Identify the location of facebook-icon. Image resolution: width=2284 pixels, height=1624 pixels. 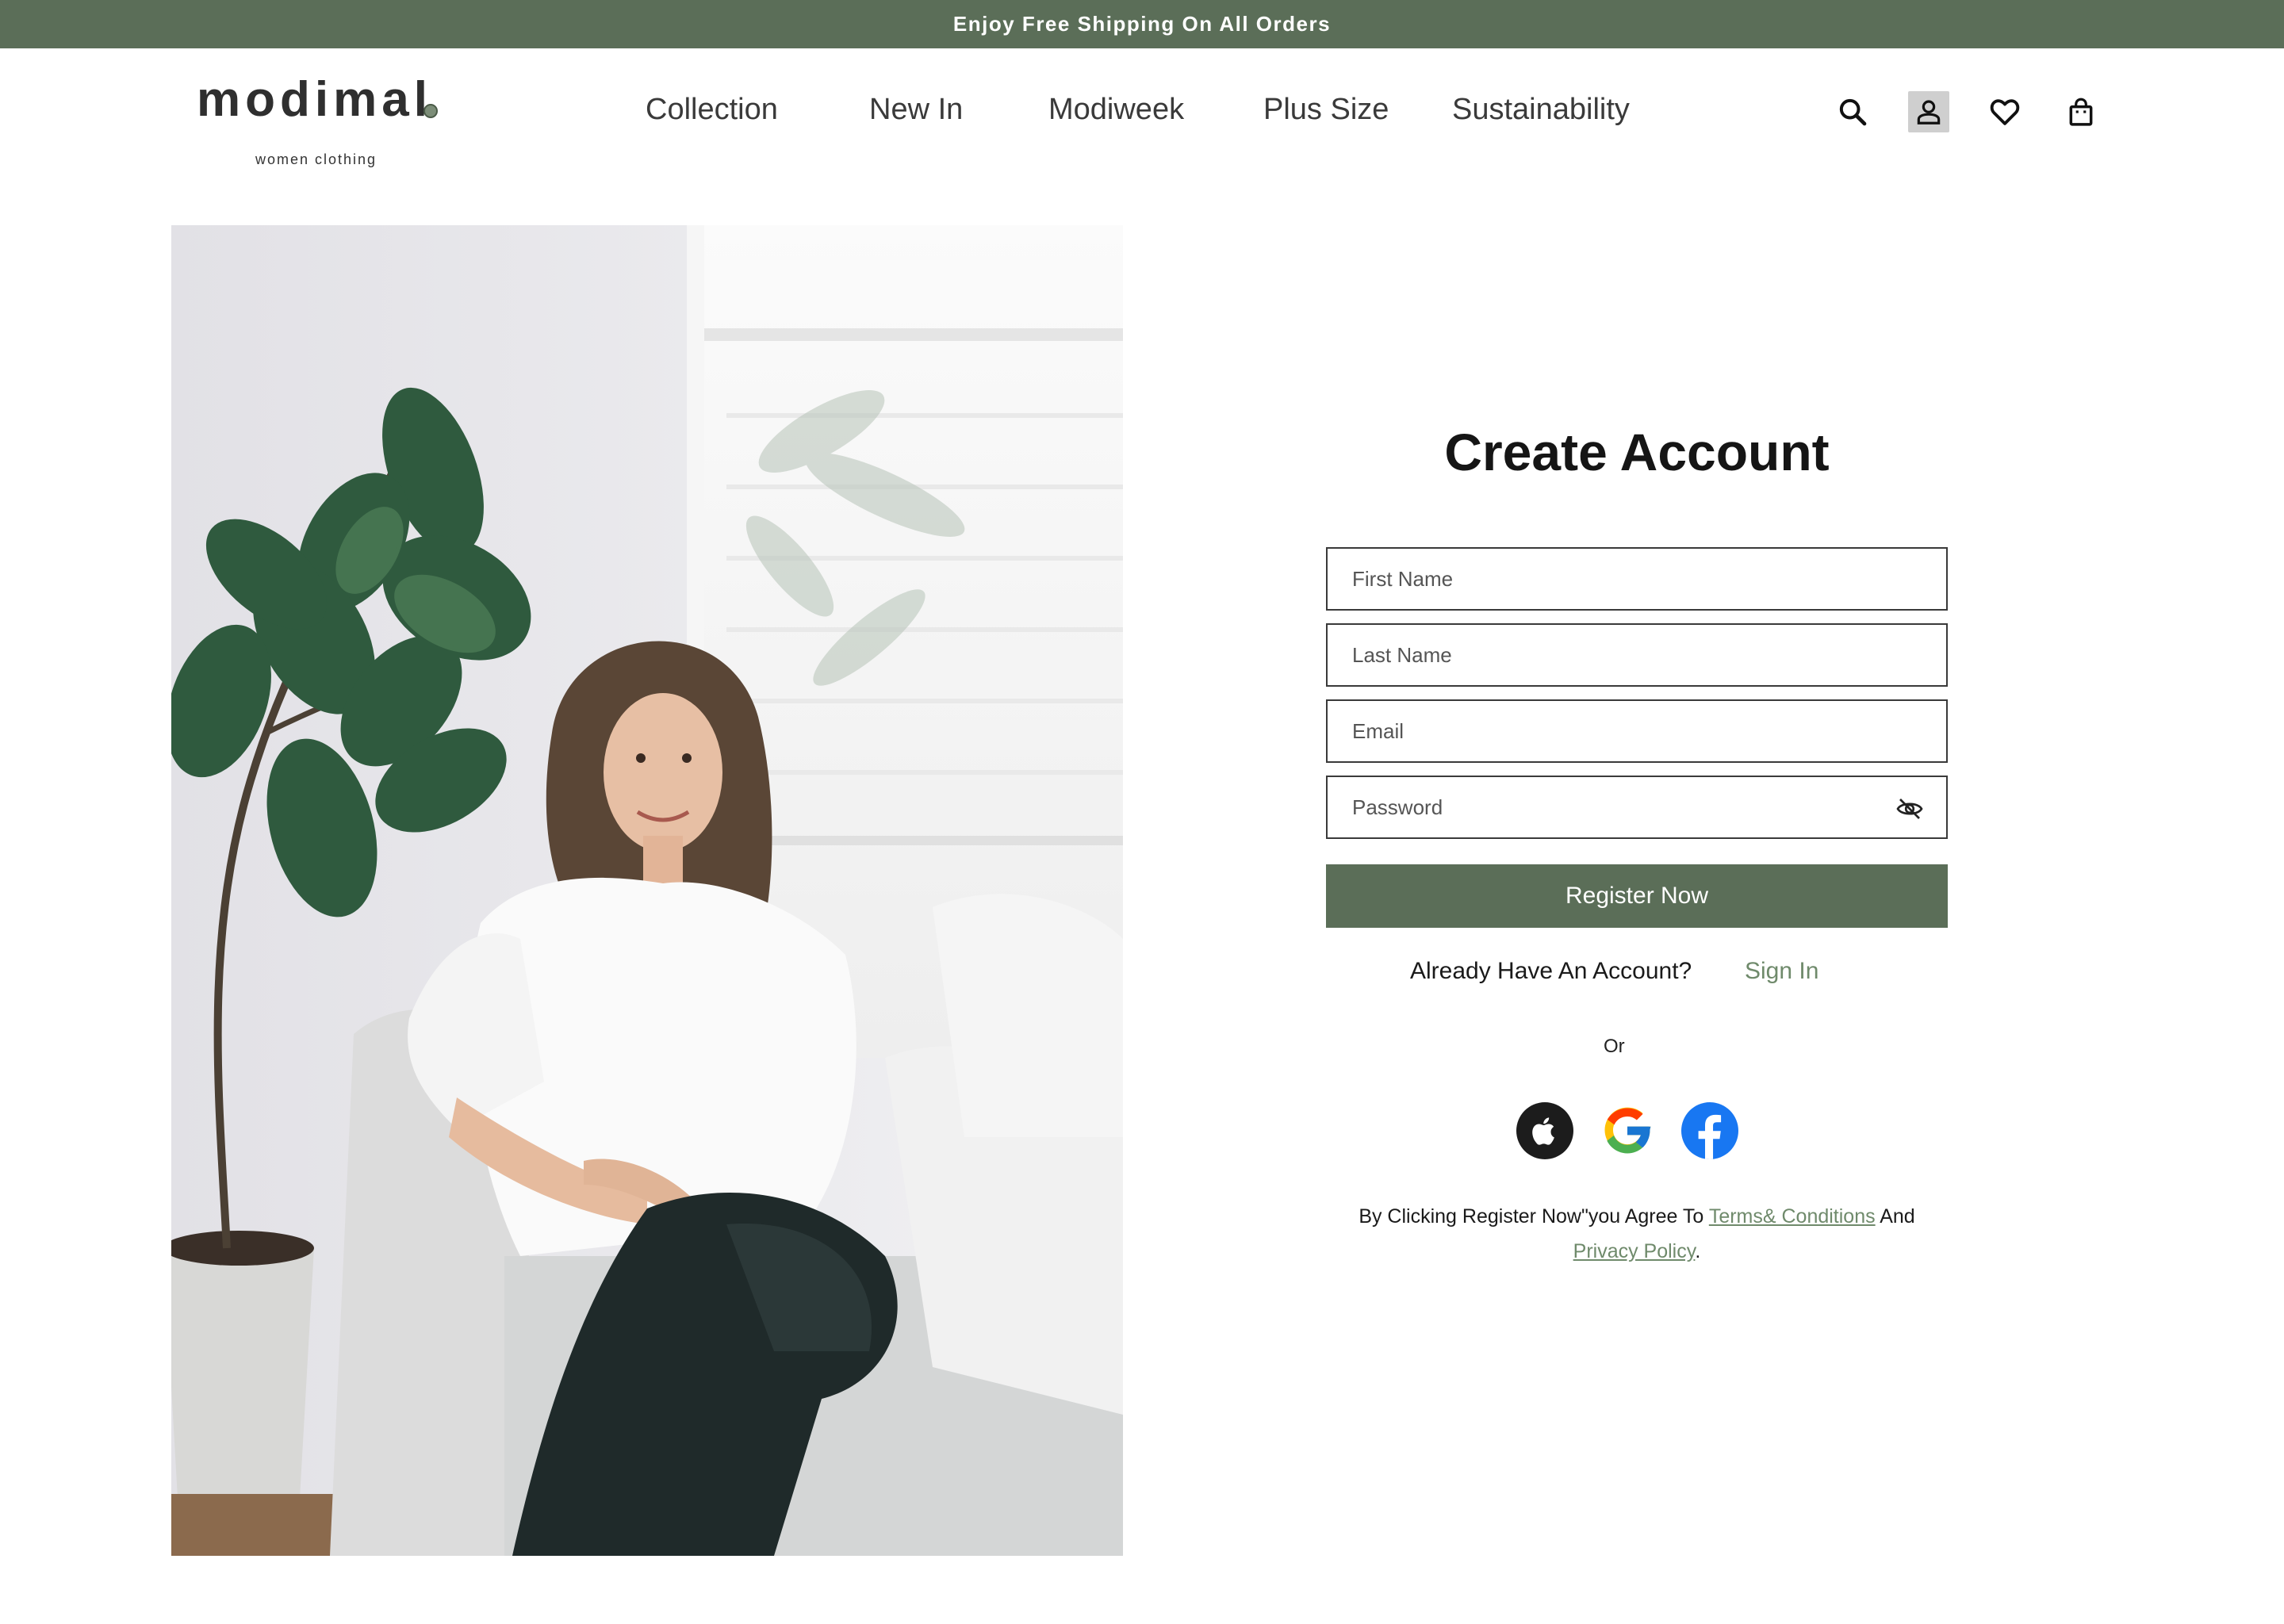
(1709, 1130).